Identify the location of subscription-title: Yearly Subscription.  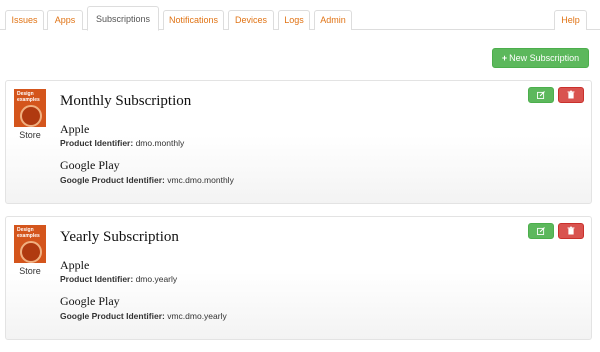
(119, 237).